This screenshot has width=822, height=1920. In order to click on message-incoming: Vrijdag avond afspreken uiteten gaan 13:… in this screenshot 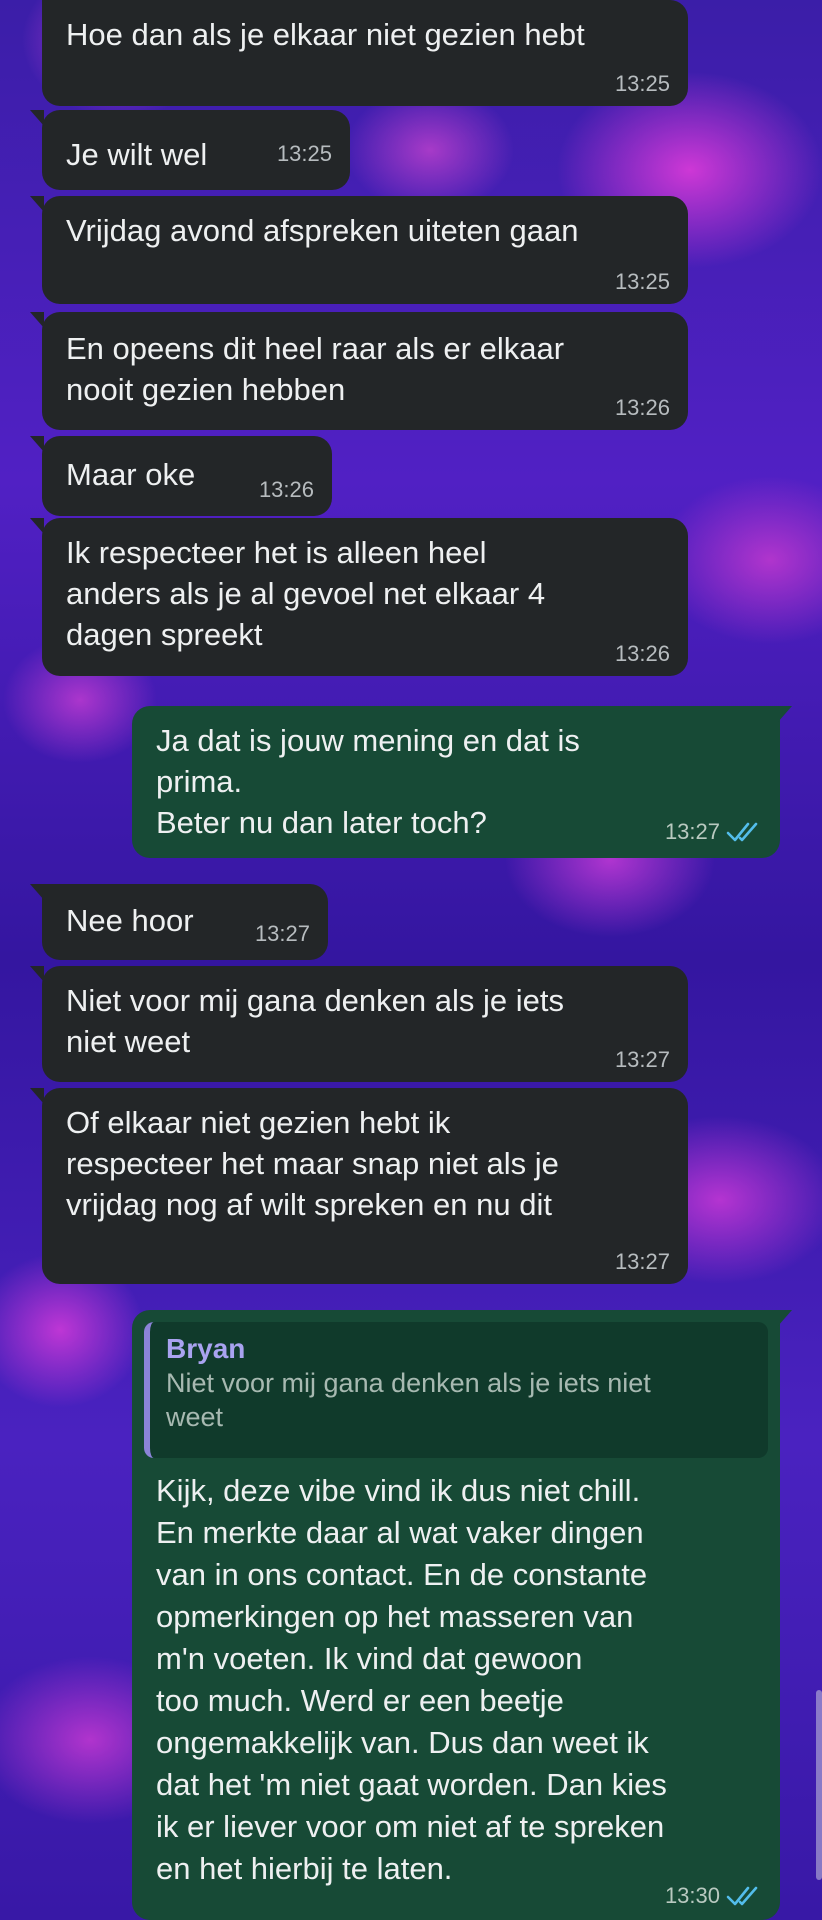, I will do `click(359, 250)`.